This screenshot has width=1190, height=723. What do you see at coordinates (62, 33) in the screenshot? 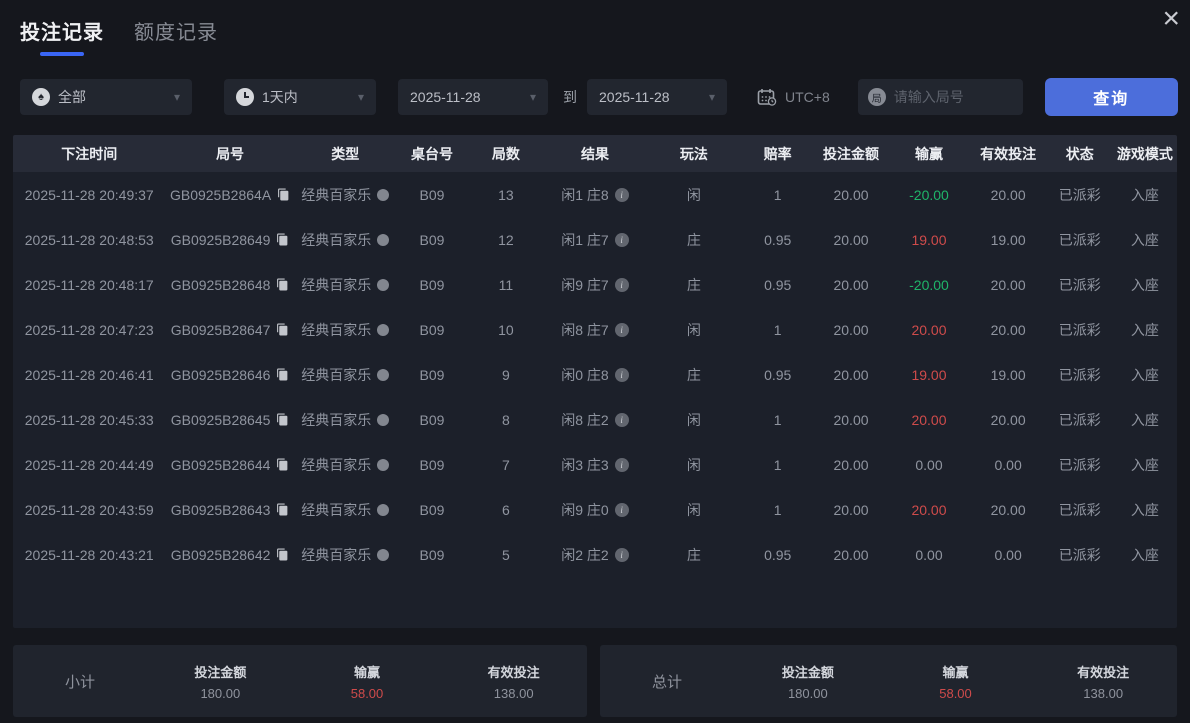
I see `tab-bet-records-label: 投注记录` at bounding box center [62, 33].